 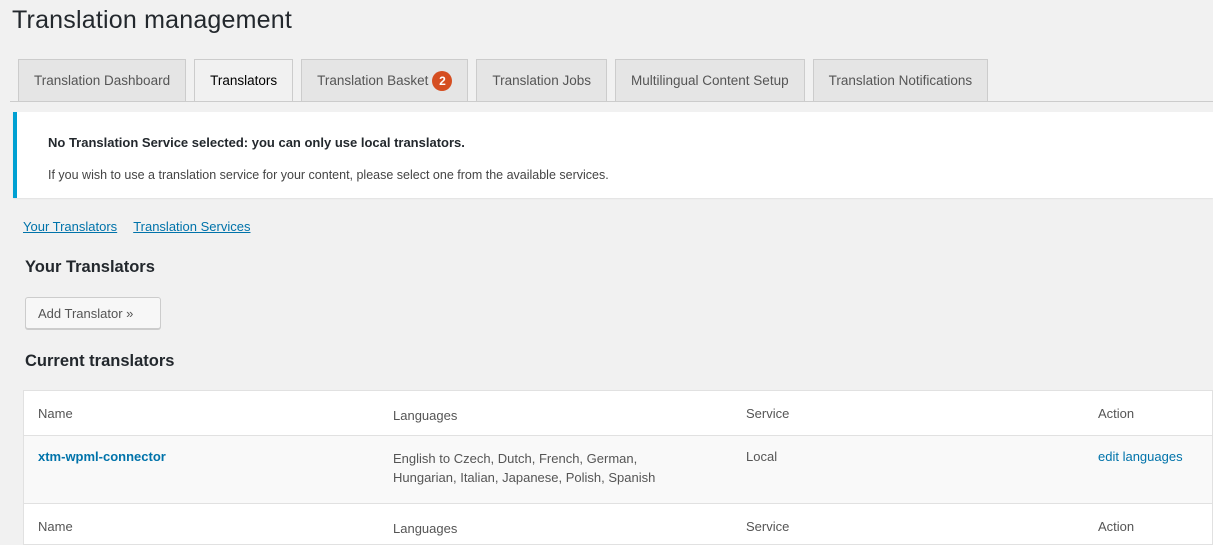 What do you see at coordinates (611, 101) in the screenshot?
I see `tab-divider` at bounding box center [611, 101].